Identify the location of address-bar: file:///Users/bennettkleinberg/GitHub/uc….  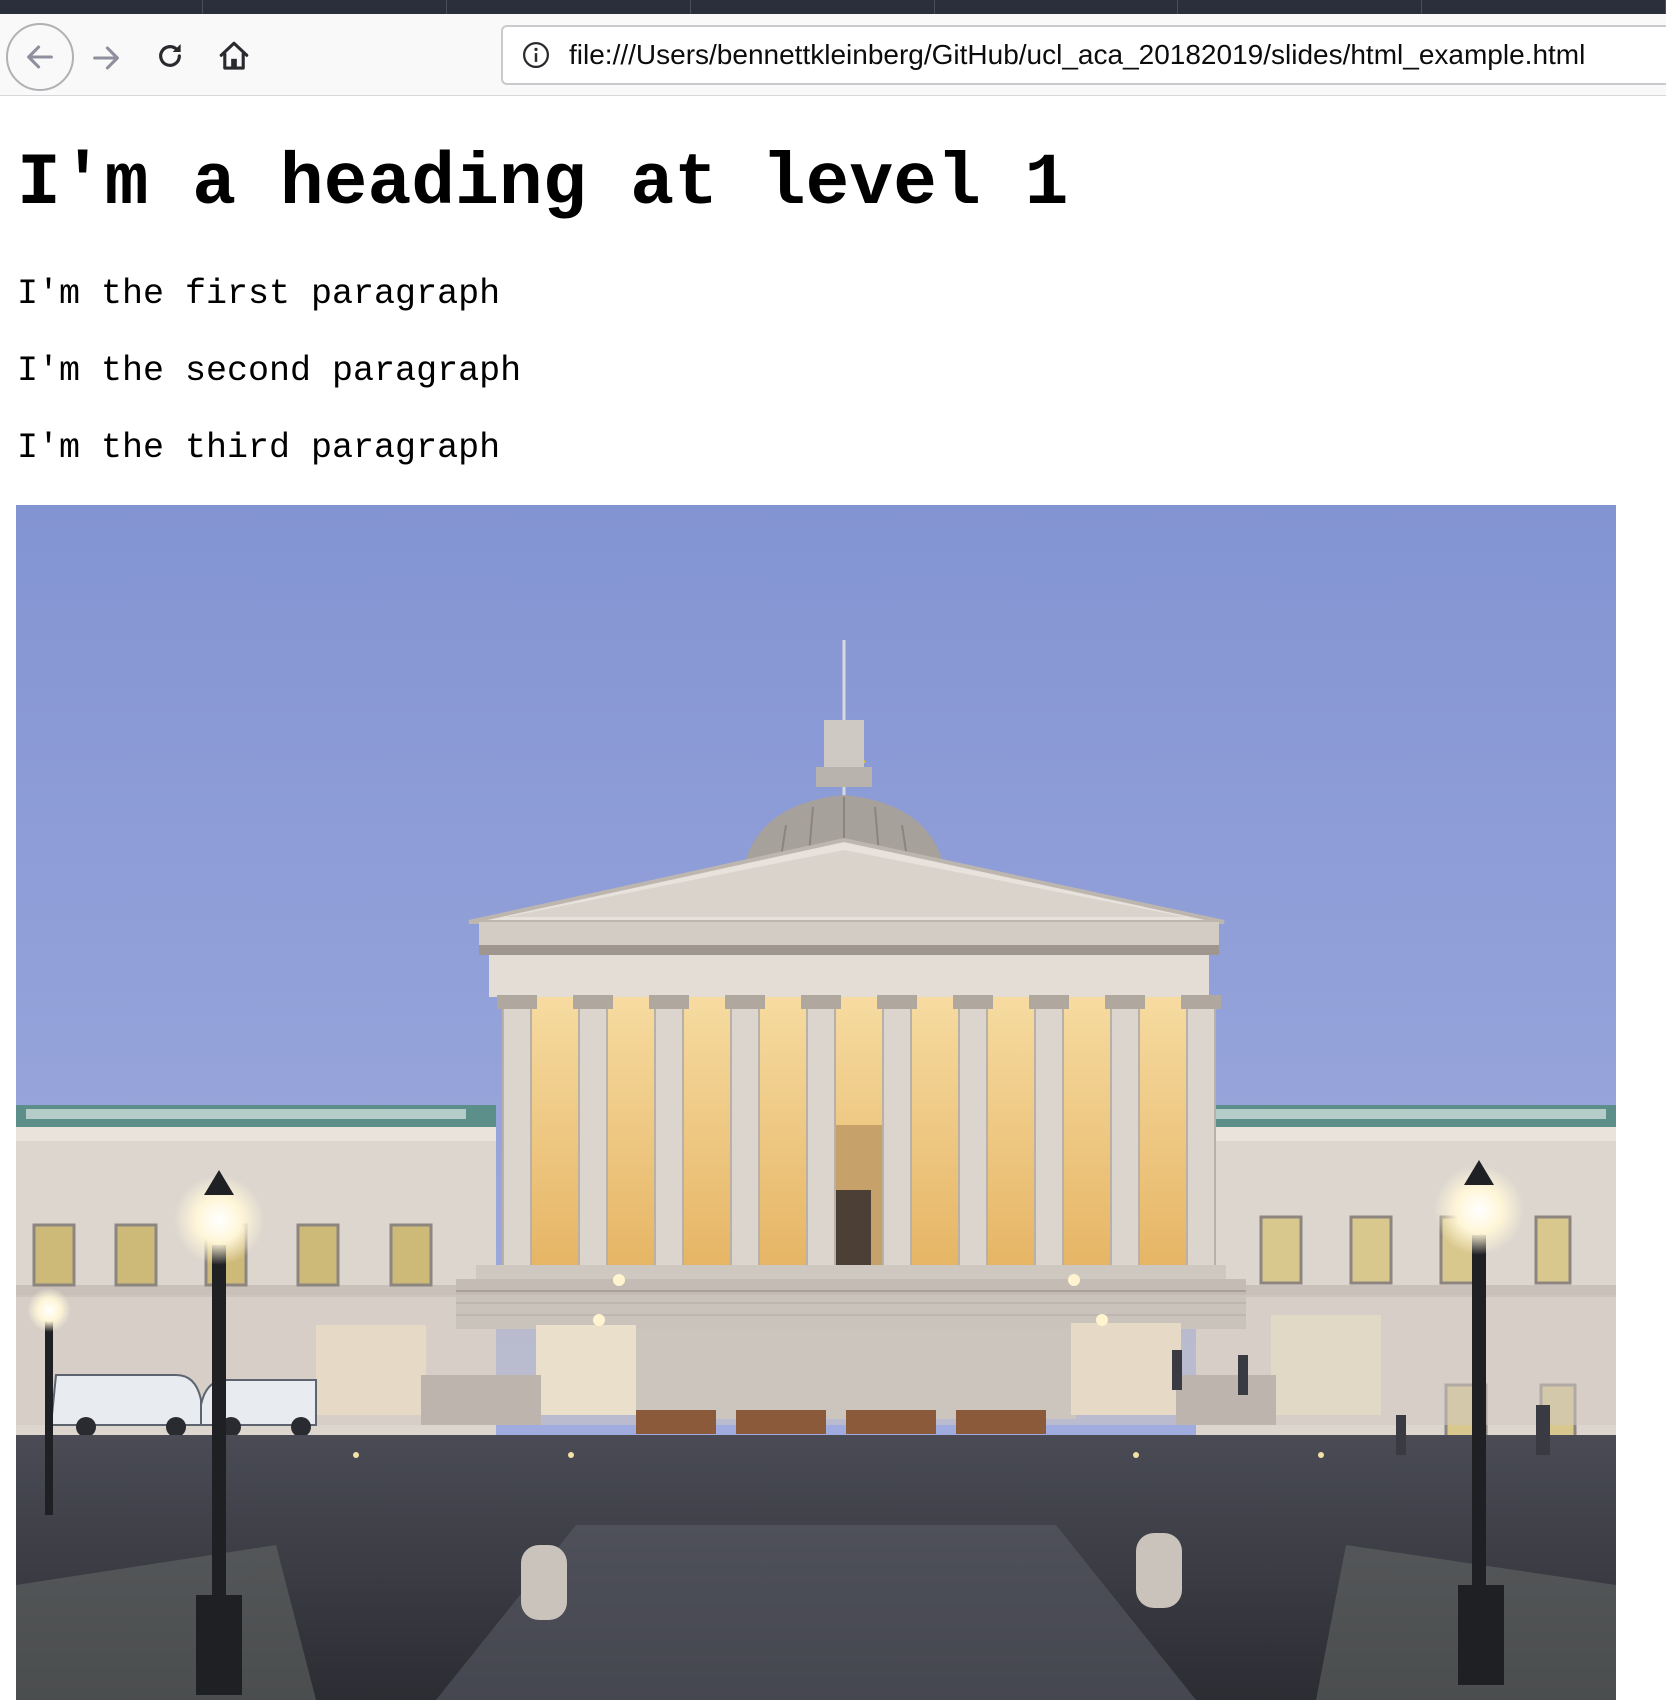
(1083, 55).